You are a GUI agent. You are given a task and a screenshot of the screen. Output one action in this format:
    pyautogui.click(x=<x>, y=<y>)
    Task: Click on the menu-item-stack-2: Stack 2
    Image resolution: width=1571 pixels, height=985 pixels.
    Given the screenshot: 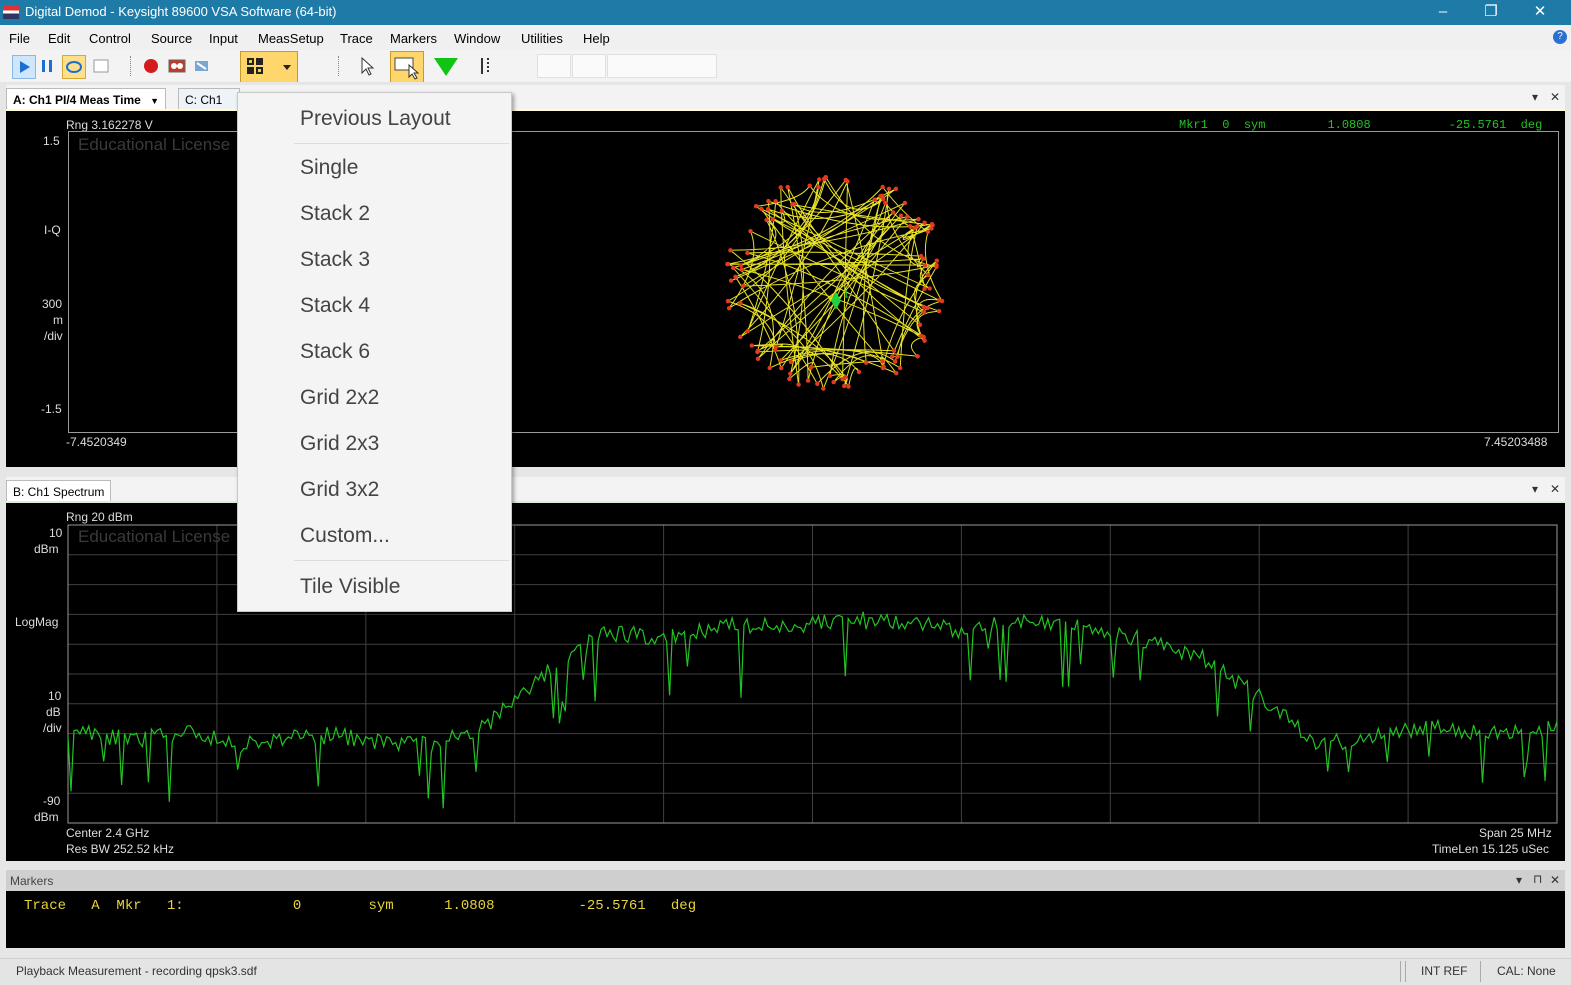 What is the action you would take?
    pyautogui.click(x=335, y=214)
    